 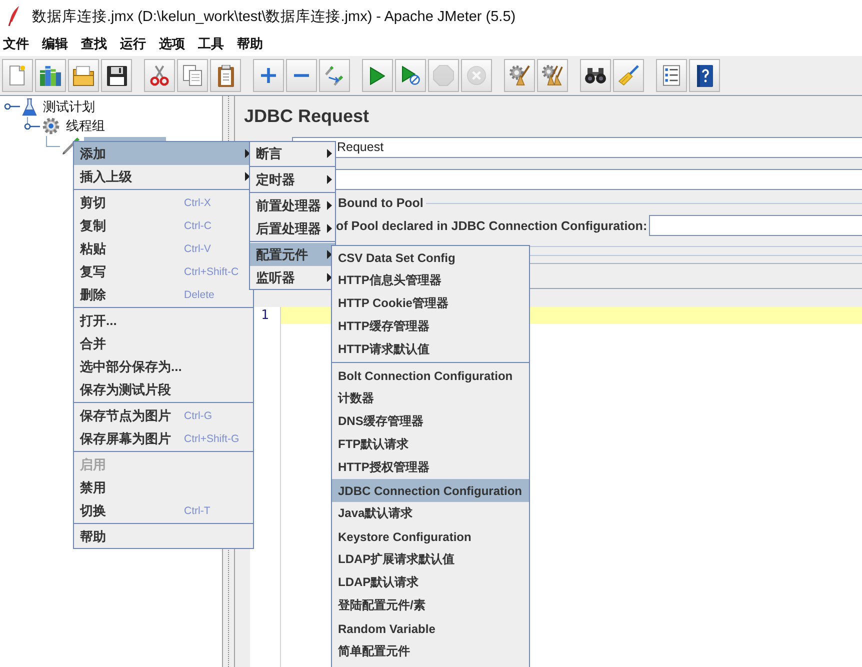 I want to click on menu-item: 前置处理器, so click(x=292, y=205).